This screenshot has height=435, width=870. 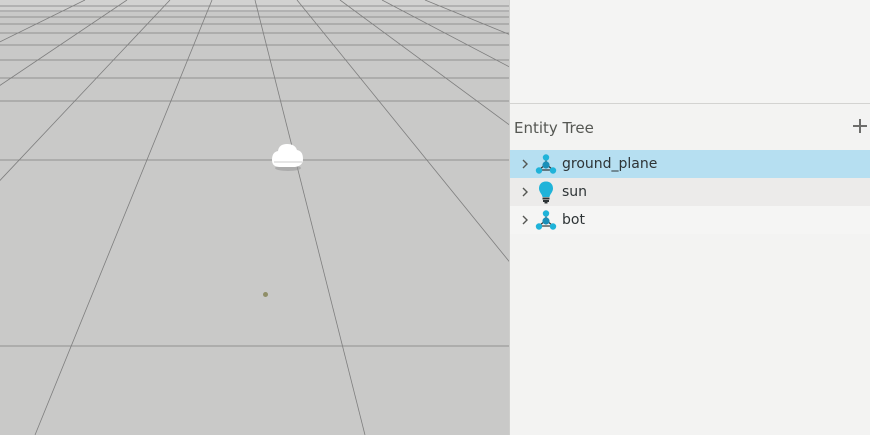 I want to click on tree-item-sun: sun, so click(x=690, y=192).